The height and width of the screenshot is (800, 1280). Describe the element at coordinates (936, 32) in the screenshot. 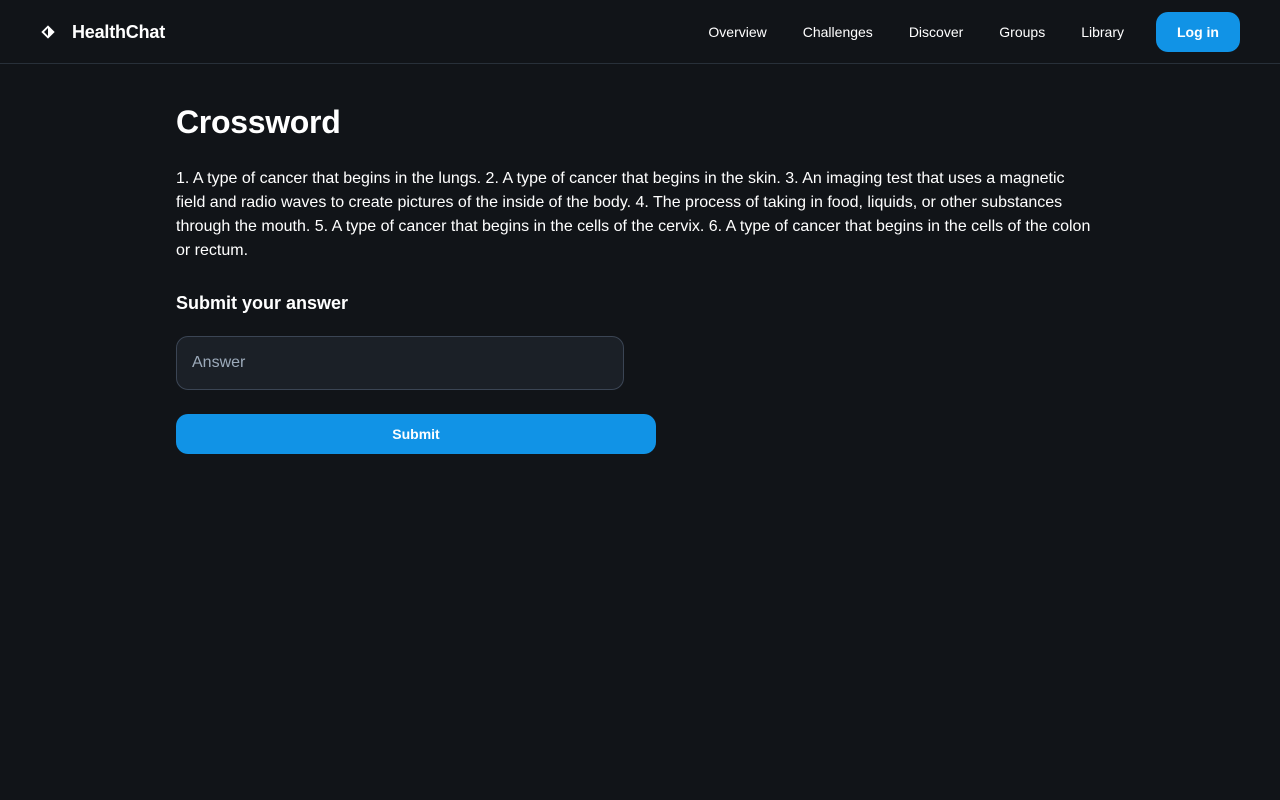

I see `nav-link-discover: Discover` at that location.